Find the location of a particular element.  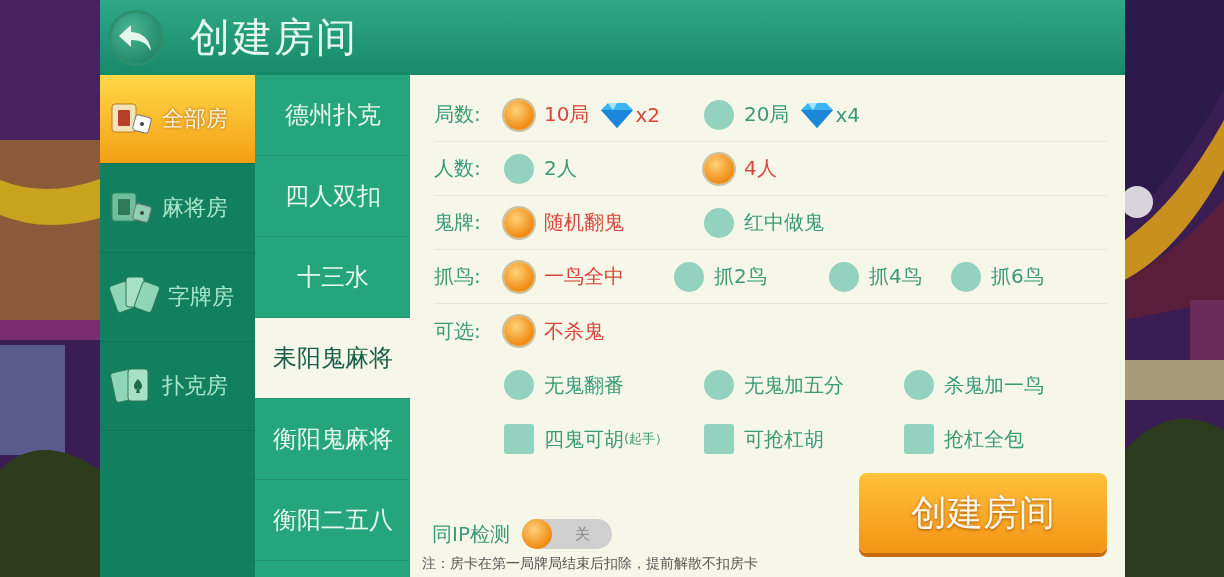

option-label: 可选: is located at coordinates (458, 331).